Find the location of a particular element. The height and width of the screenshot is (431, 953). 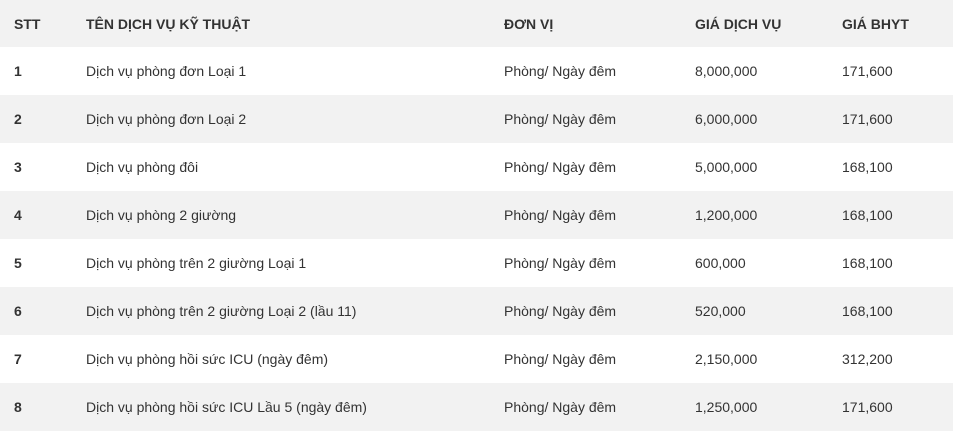

row-stt: 4 is located at coordinates (18, 215).